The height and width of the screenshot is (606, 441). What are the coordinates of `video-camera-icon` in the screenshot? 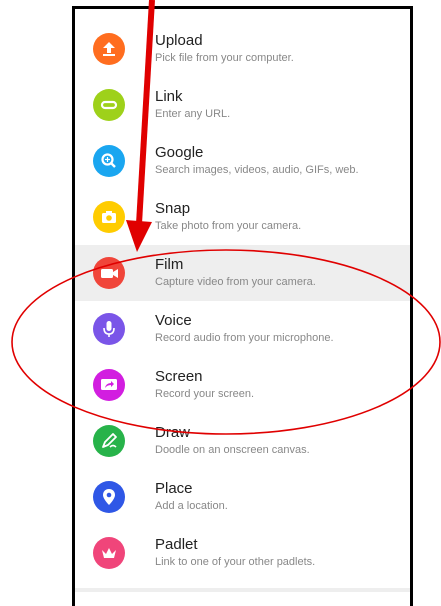 It's located at (109, 273).